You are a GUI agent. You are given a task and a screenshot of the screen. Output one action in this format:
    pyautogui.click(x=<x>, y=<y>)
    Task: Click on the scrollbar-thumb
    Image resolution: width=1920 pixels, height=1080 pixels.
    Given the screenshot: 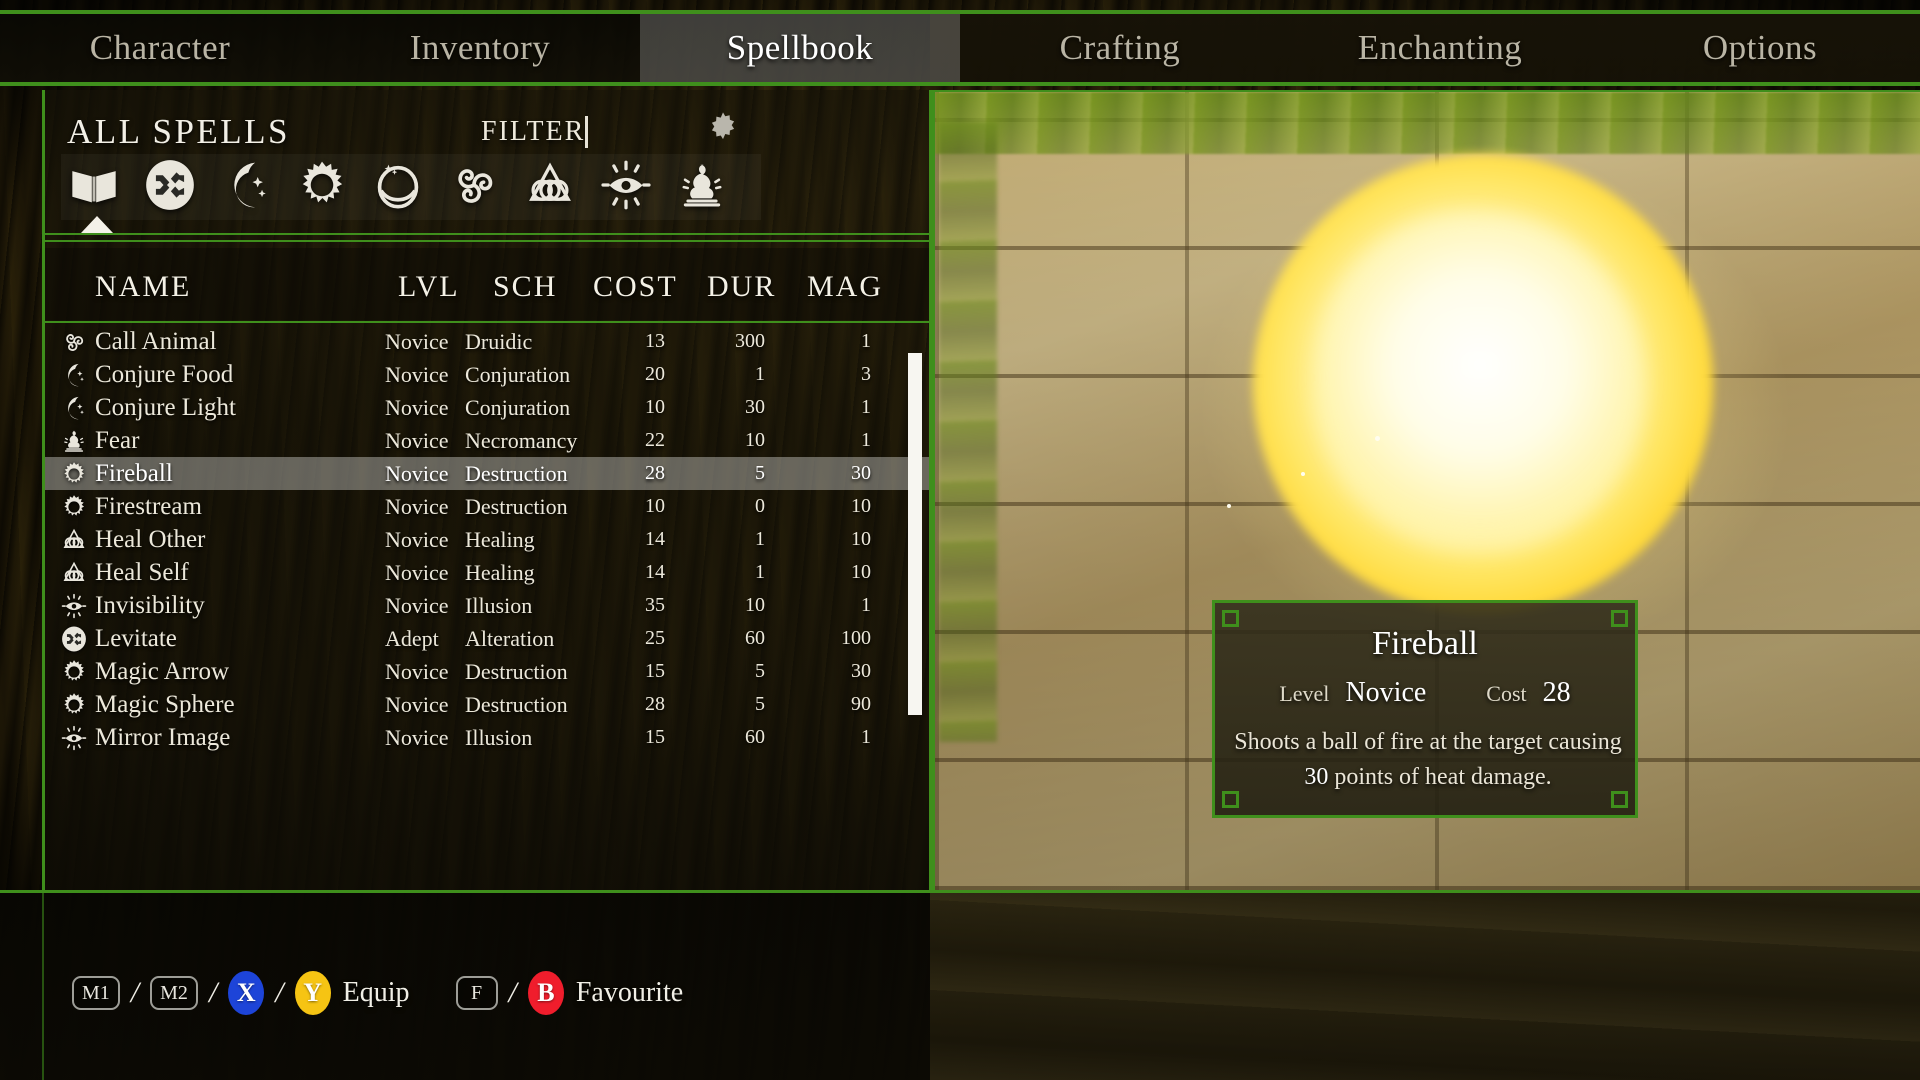 What is the action you would take?
    pyautogui.click(x=915, y=534)
    